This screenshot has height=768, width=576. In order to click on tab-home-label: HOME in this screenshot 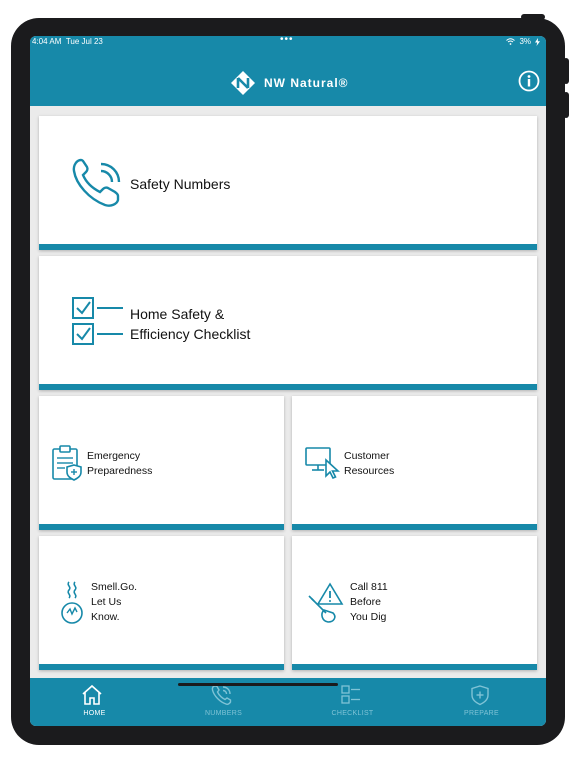, I will do `click(94, 713)`.